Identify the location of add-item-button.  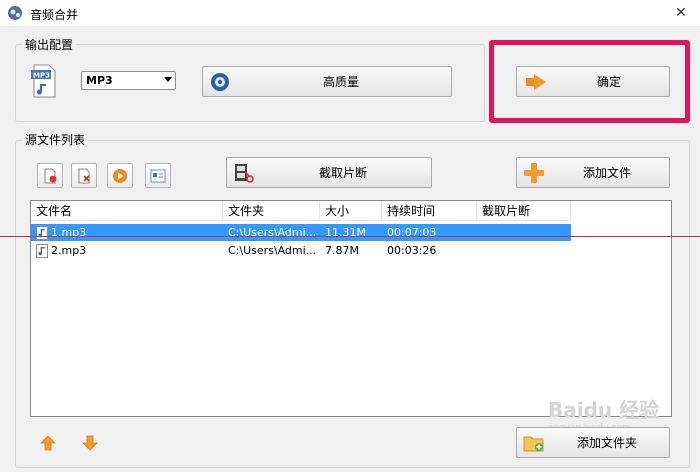
(50, 175).